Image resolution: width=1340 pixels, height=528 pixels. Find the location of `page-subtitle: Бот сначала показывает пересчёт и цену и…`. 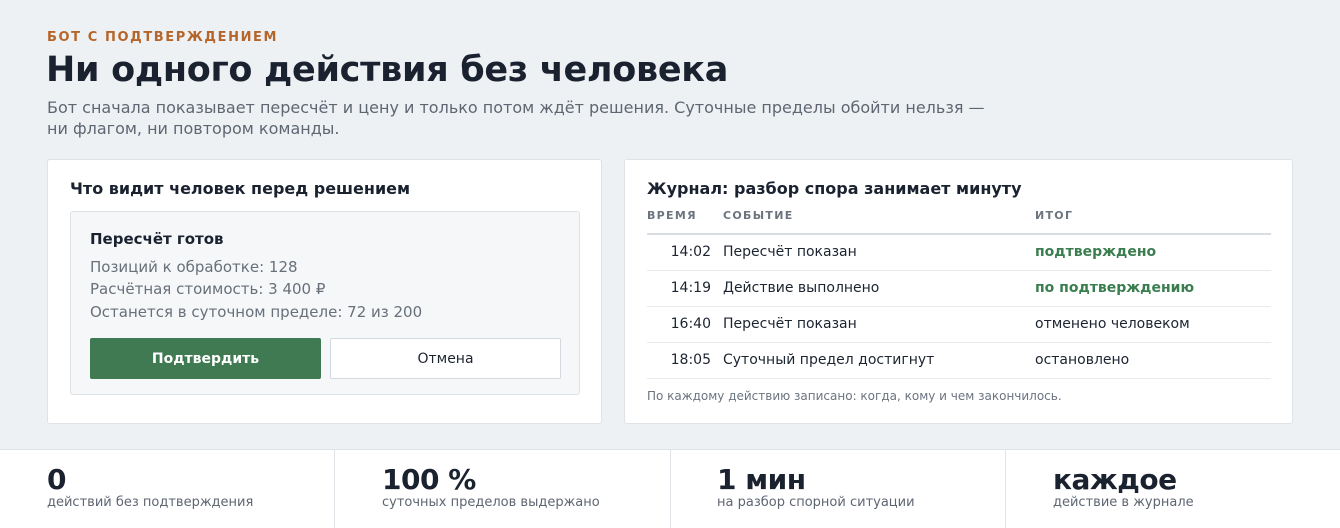

page-subtitle: Бот сначала показывает пересчёт и цену и… is located at coordinates (516, 118).